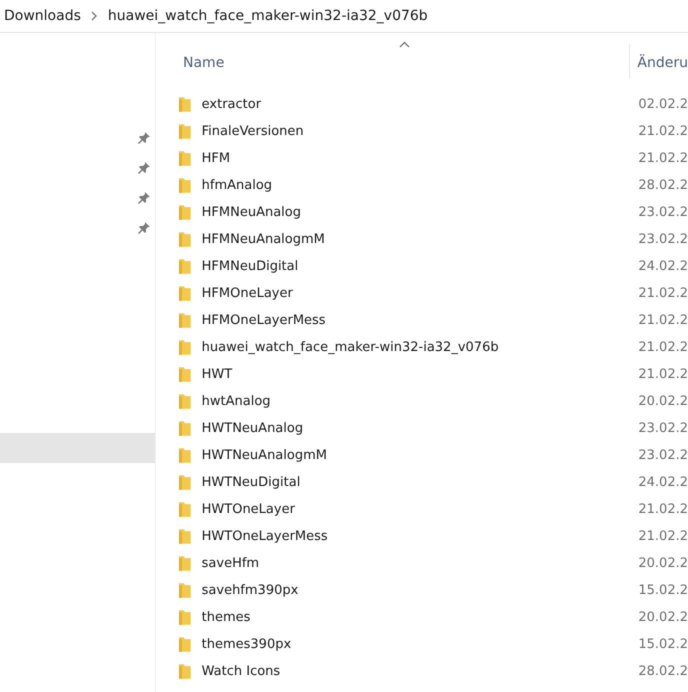 The height and width of the screenshot is (692, 688). I want to click on file-name: savehfm390px, so click(406, 590).